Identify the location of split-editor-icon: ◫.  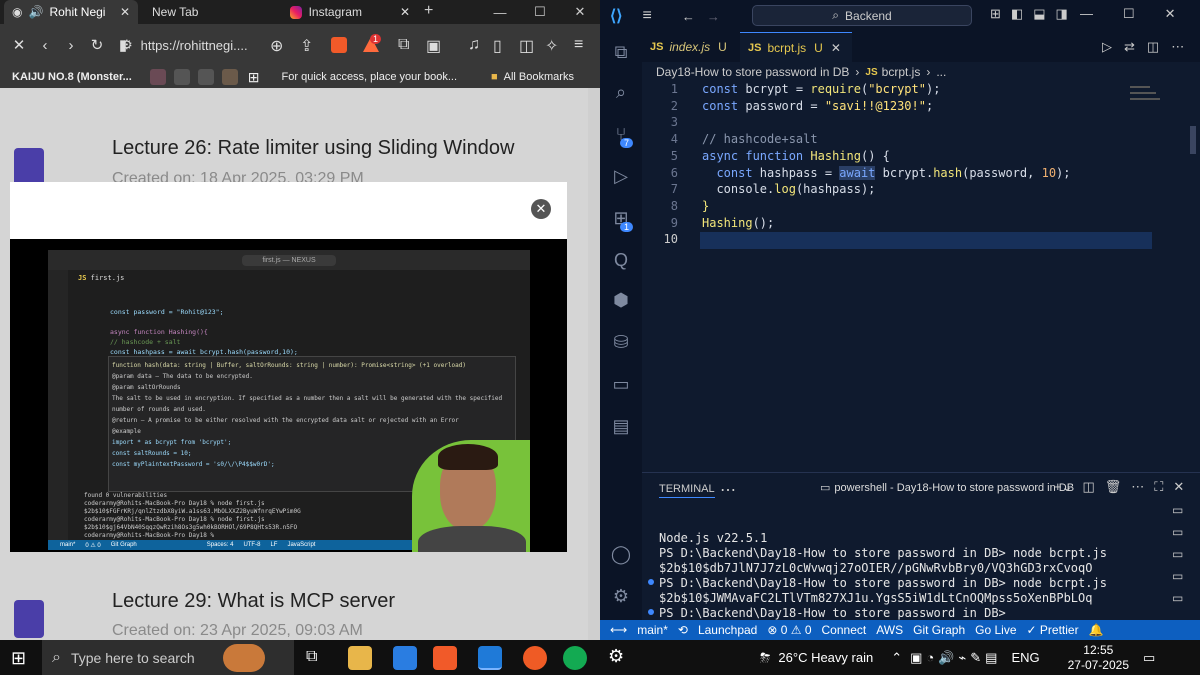
(1153, 47).